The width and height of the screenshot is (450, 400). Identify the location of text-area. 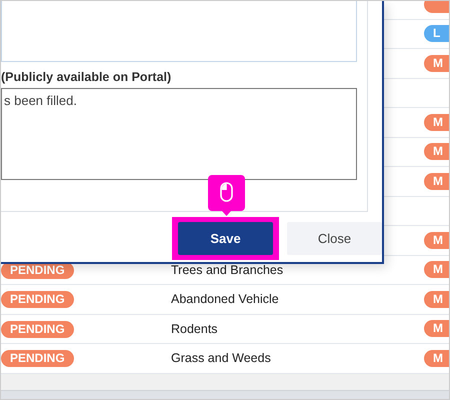
(179, 31).